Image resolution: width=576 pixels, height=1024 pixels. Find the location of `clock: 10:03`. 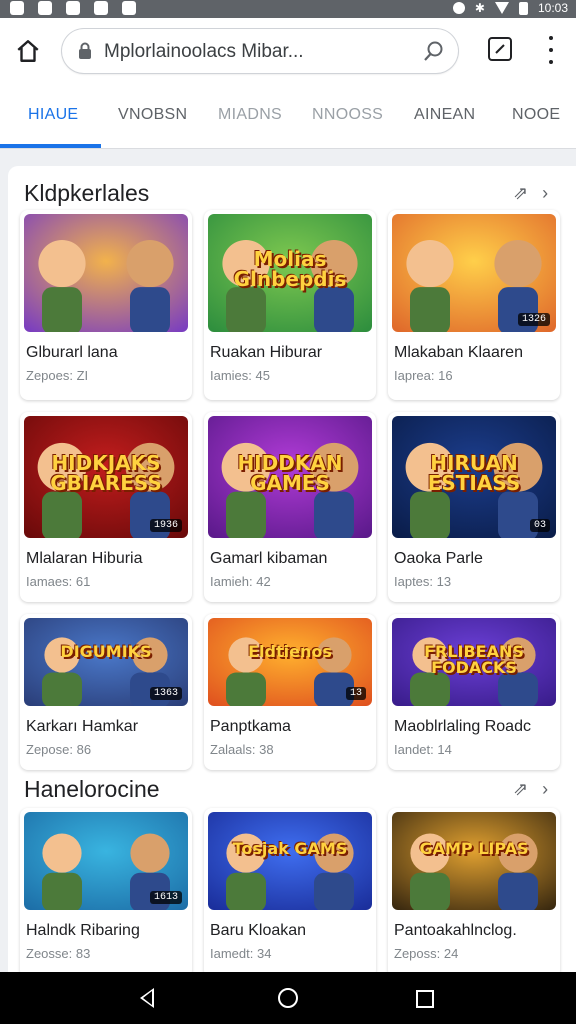

clock: 10:03 is located at coordinates (552, 8).